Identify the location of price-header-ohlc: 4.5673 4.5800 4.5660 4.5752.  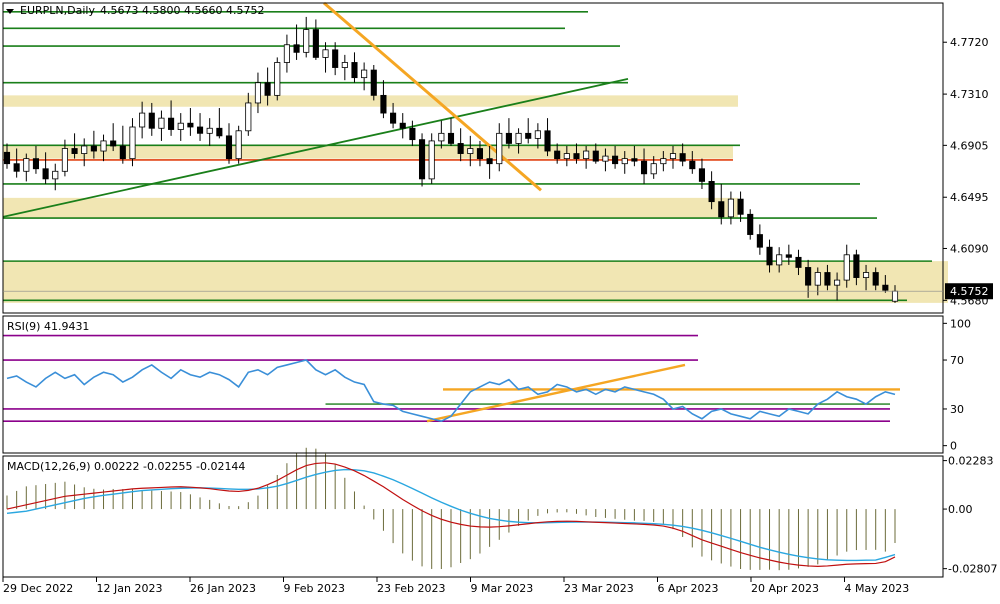
(182, 10).